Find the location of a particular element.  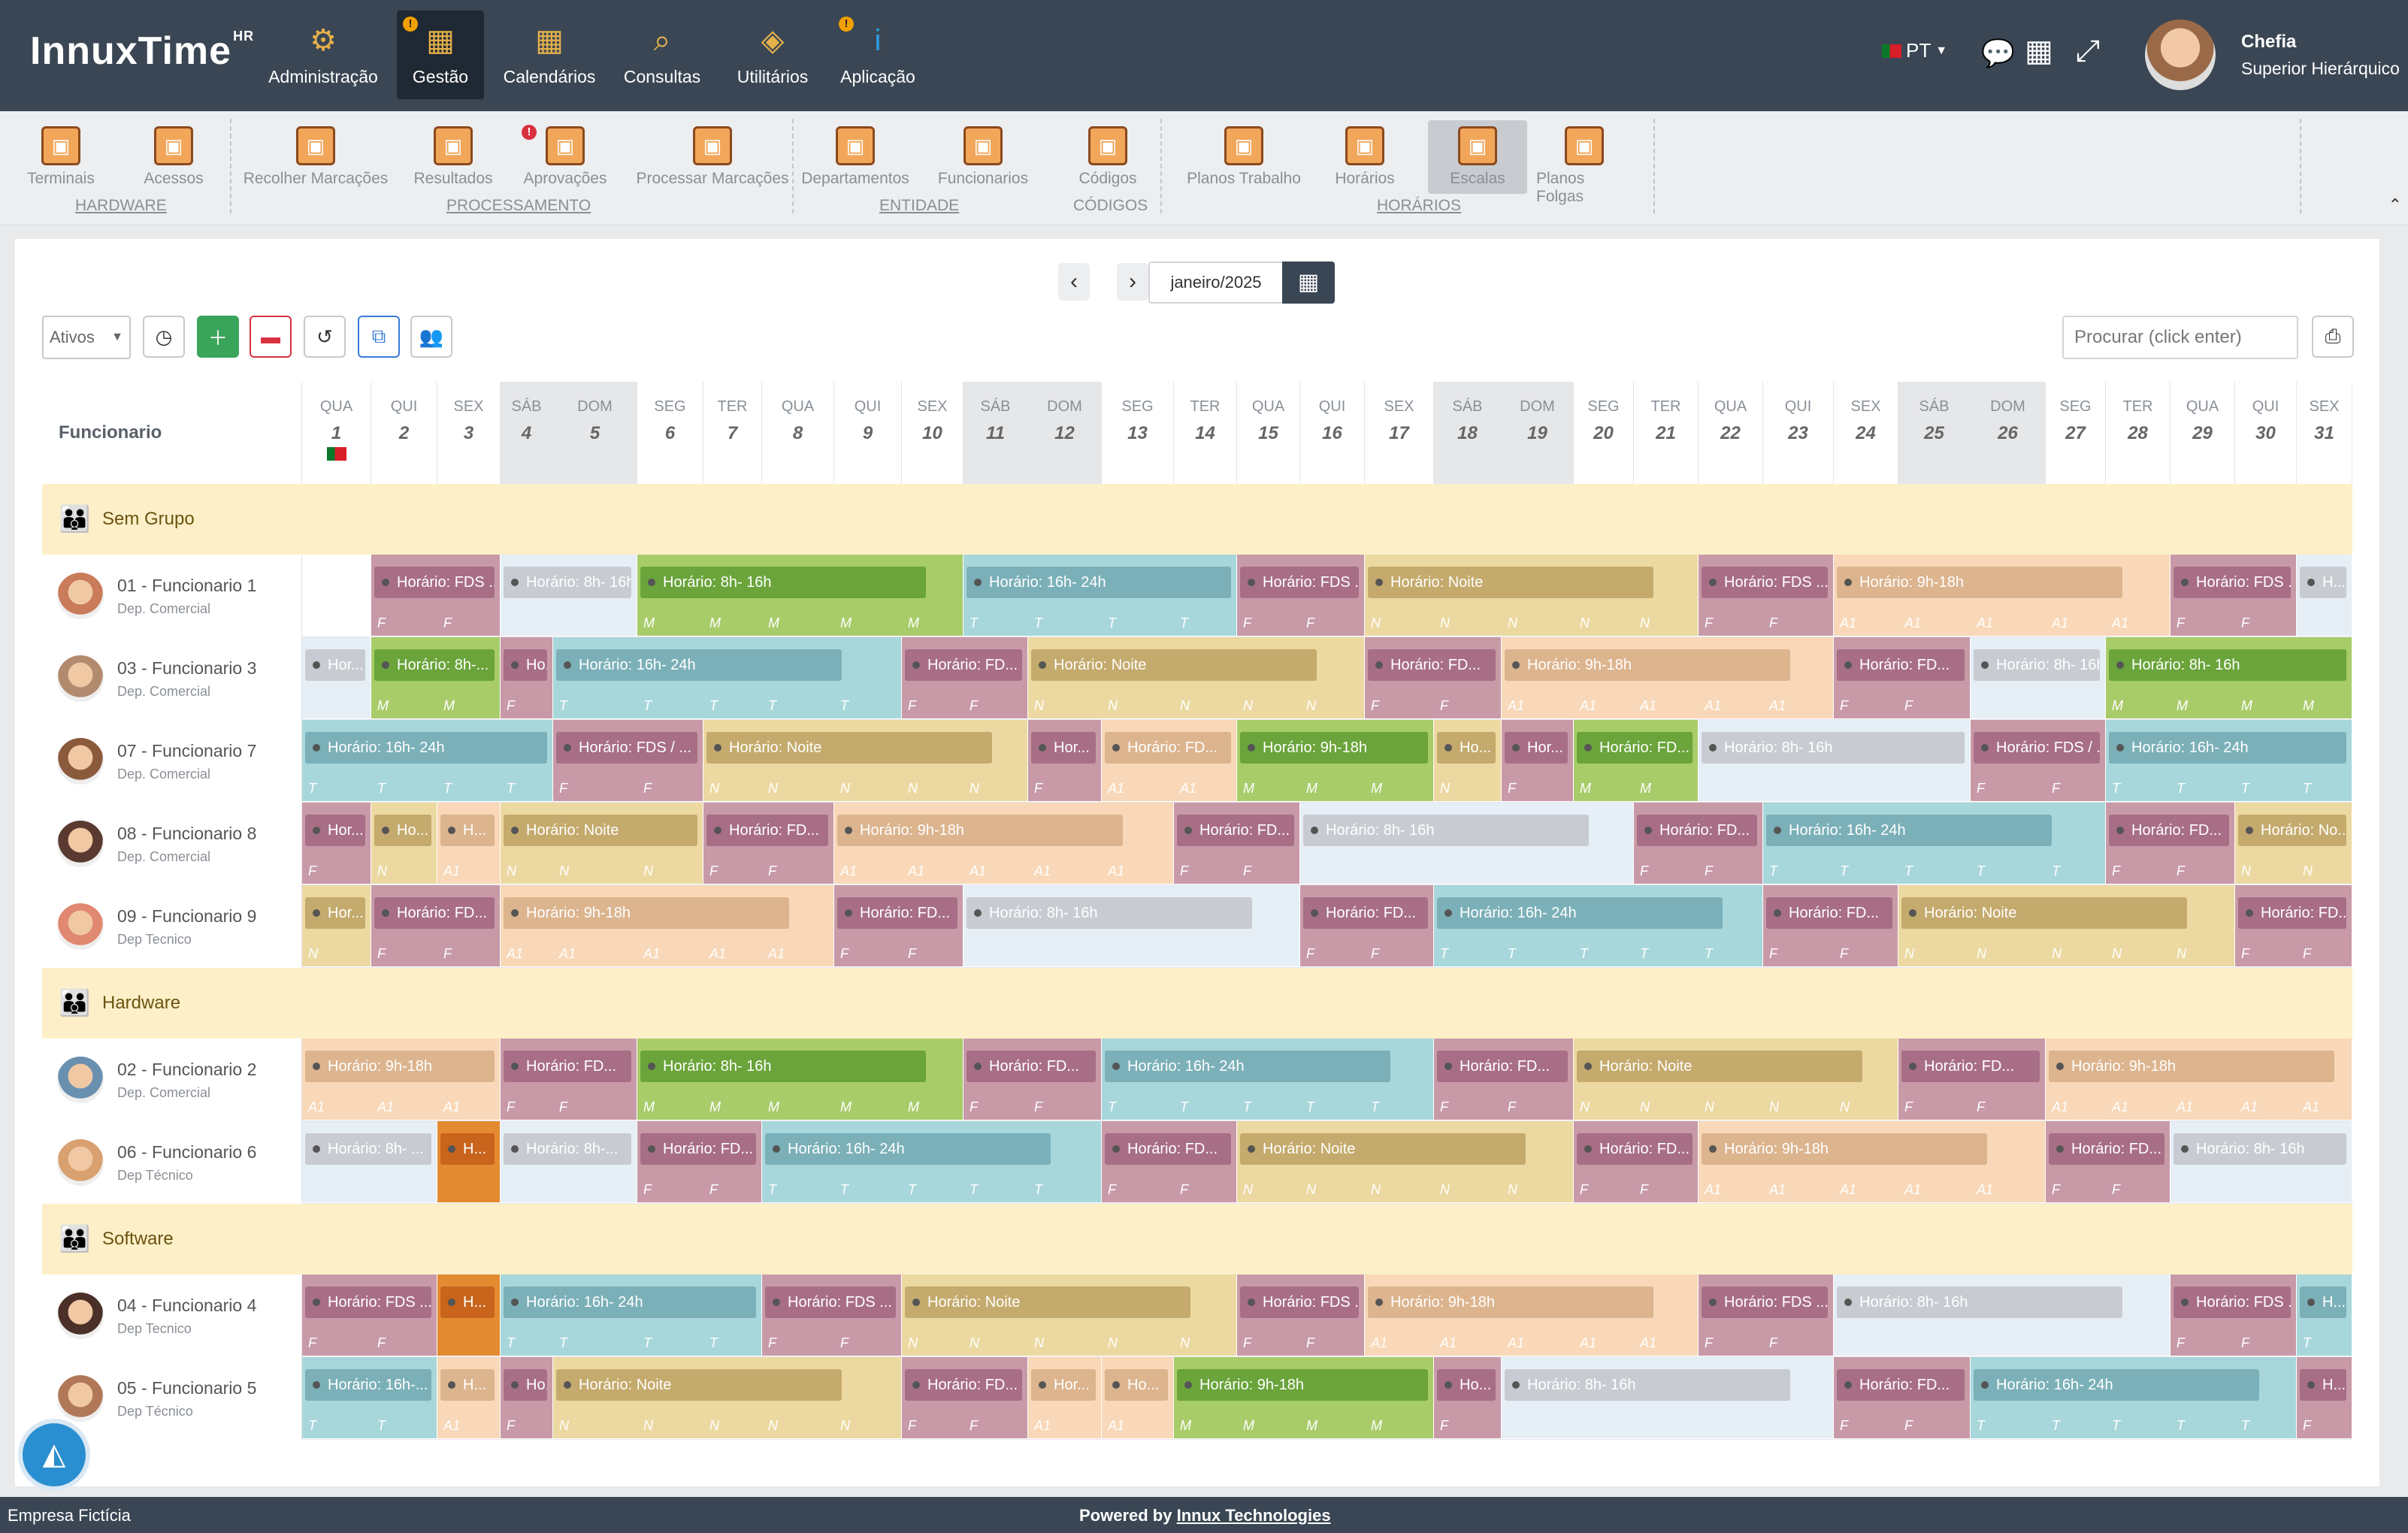

ribbon-group-label: HORÁRIOS is located at coordinates (1419, 206).